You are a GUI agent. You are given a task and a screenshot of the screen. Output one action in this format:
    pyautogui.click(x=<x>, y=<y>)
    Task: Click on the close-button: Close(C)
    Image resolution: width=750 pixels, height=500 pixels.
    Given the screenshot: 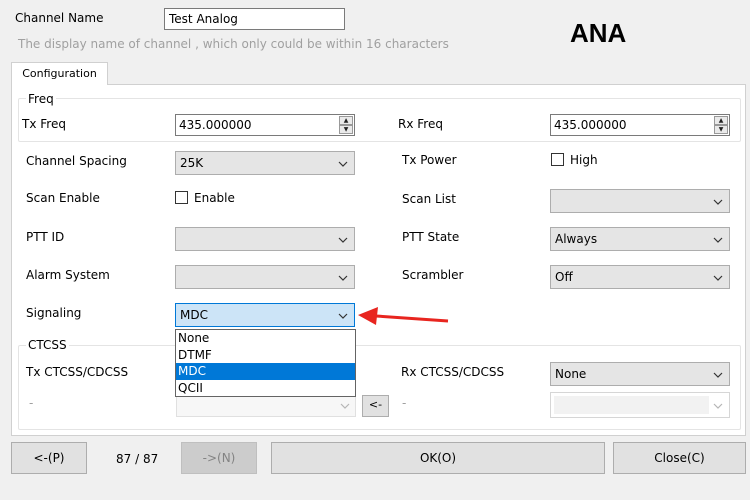 What is the action you would take?
    pyautogui.click(x=679, y=458)
    